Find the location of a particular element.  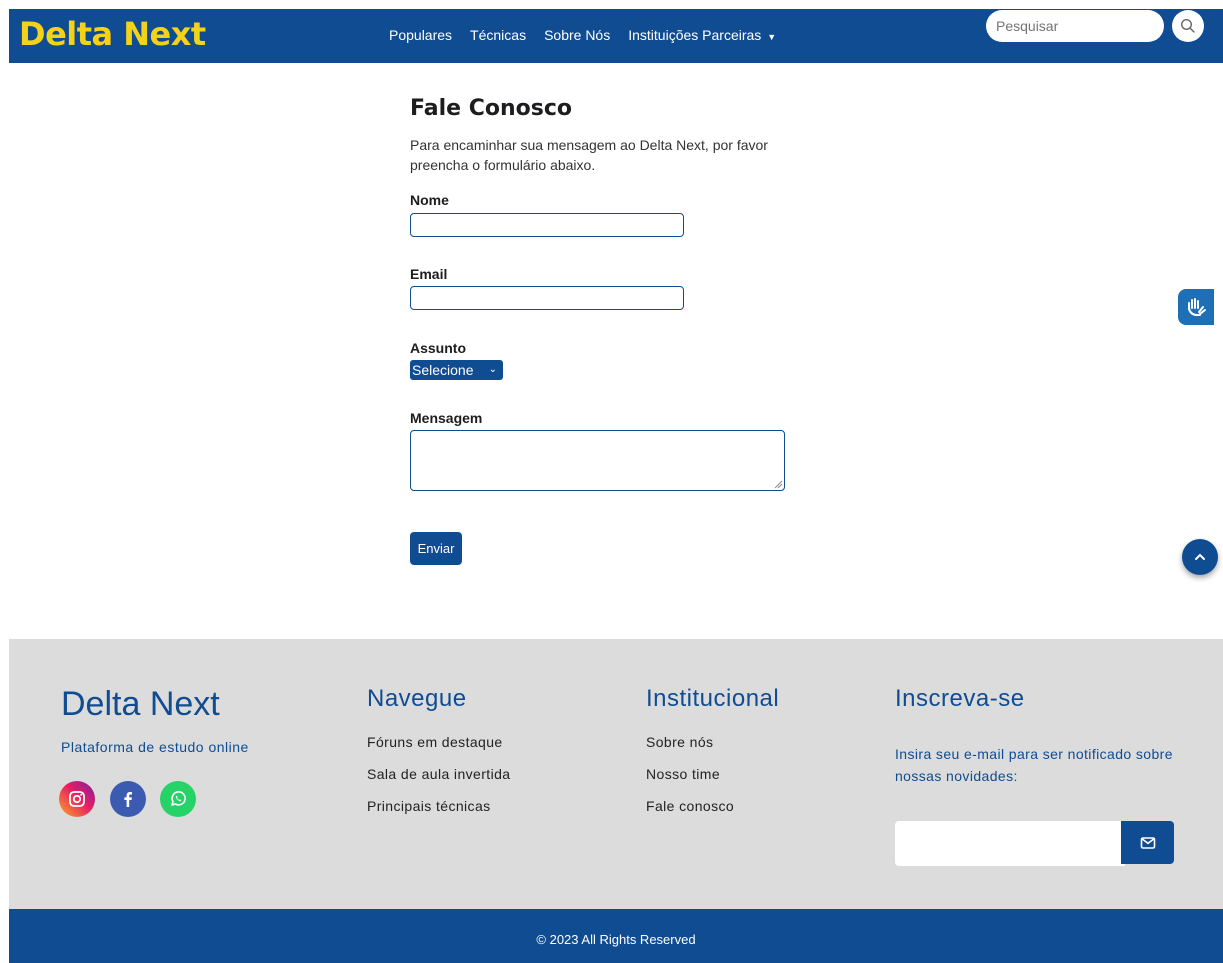

facebook-button is located at coordinates (128, 799).